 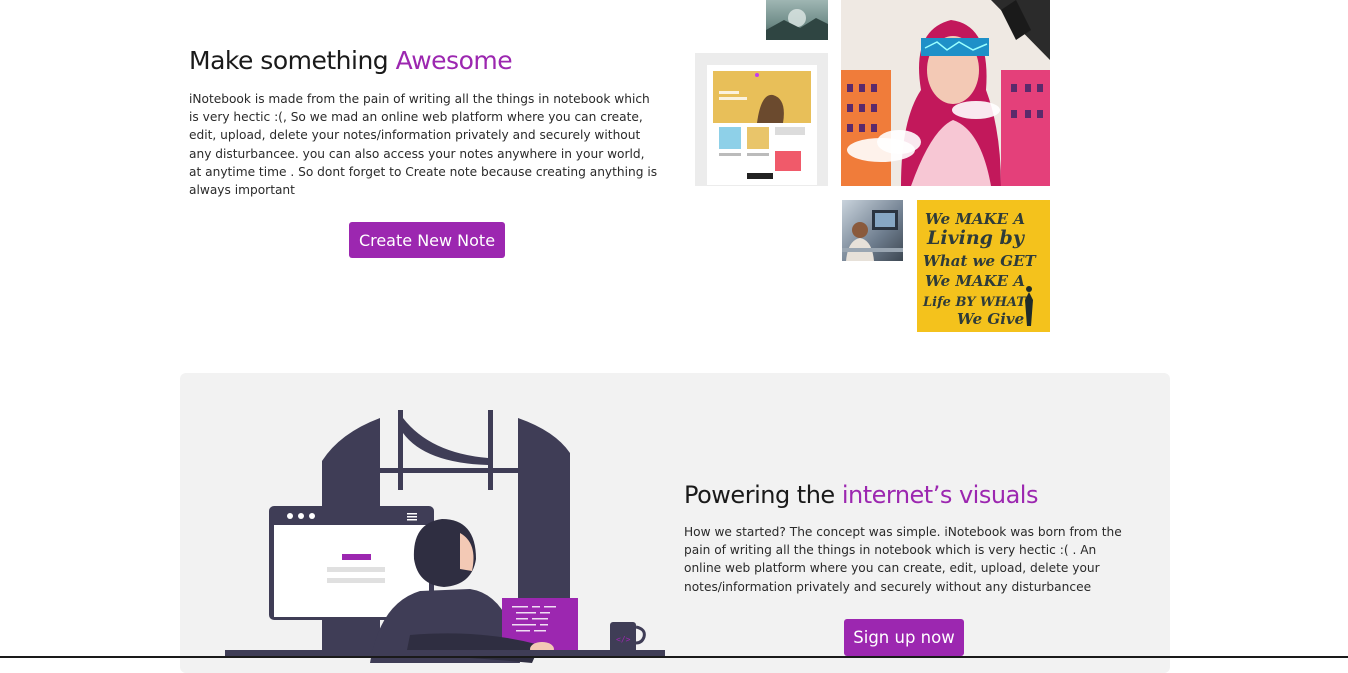 What do you see at coordinates (980, 261) in the screenshot?
I see `poster-line: What we GET` at bounding box center [980, 261].